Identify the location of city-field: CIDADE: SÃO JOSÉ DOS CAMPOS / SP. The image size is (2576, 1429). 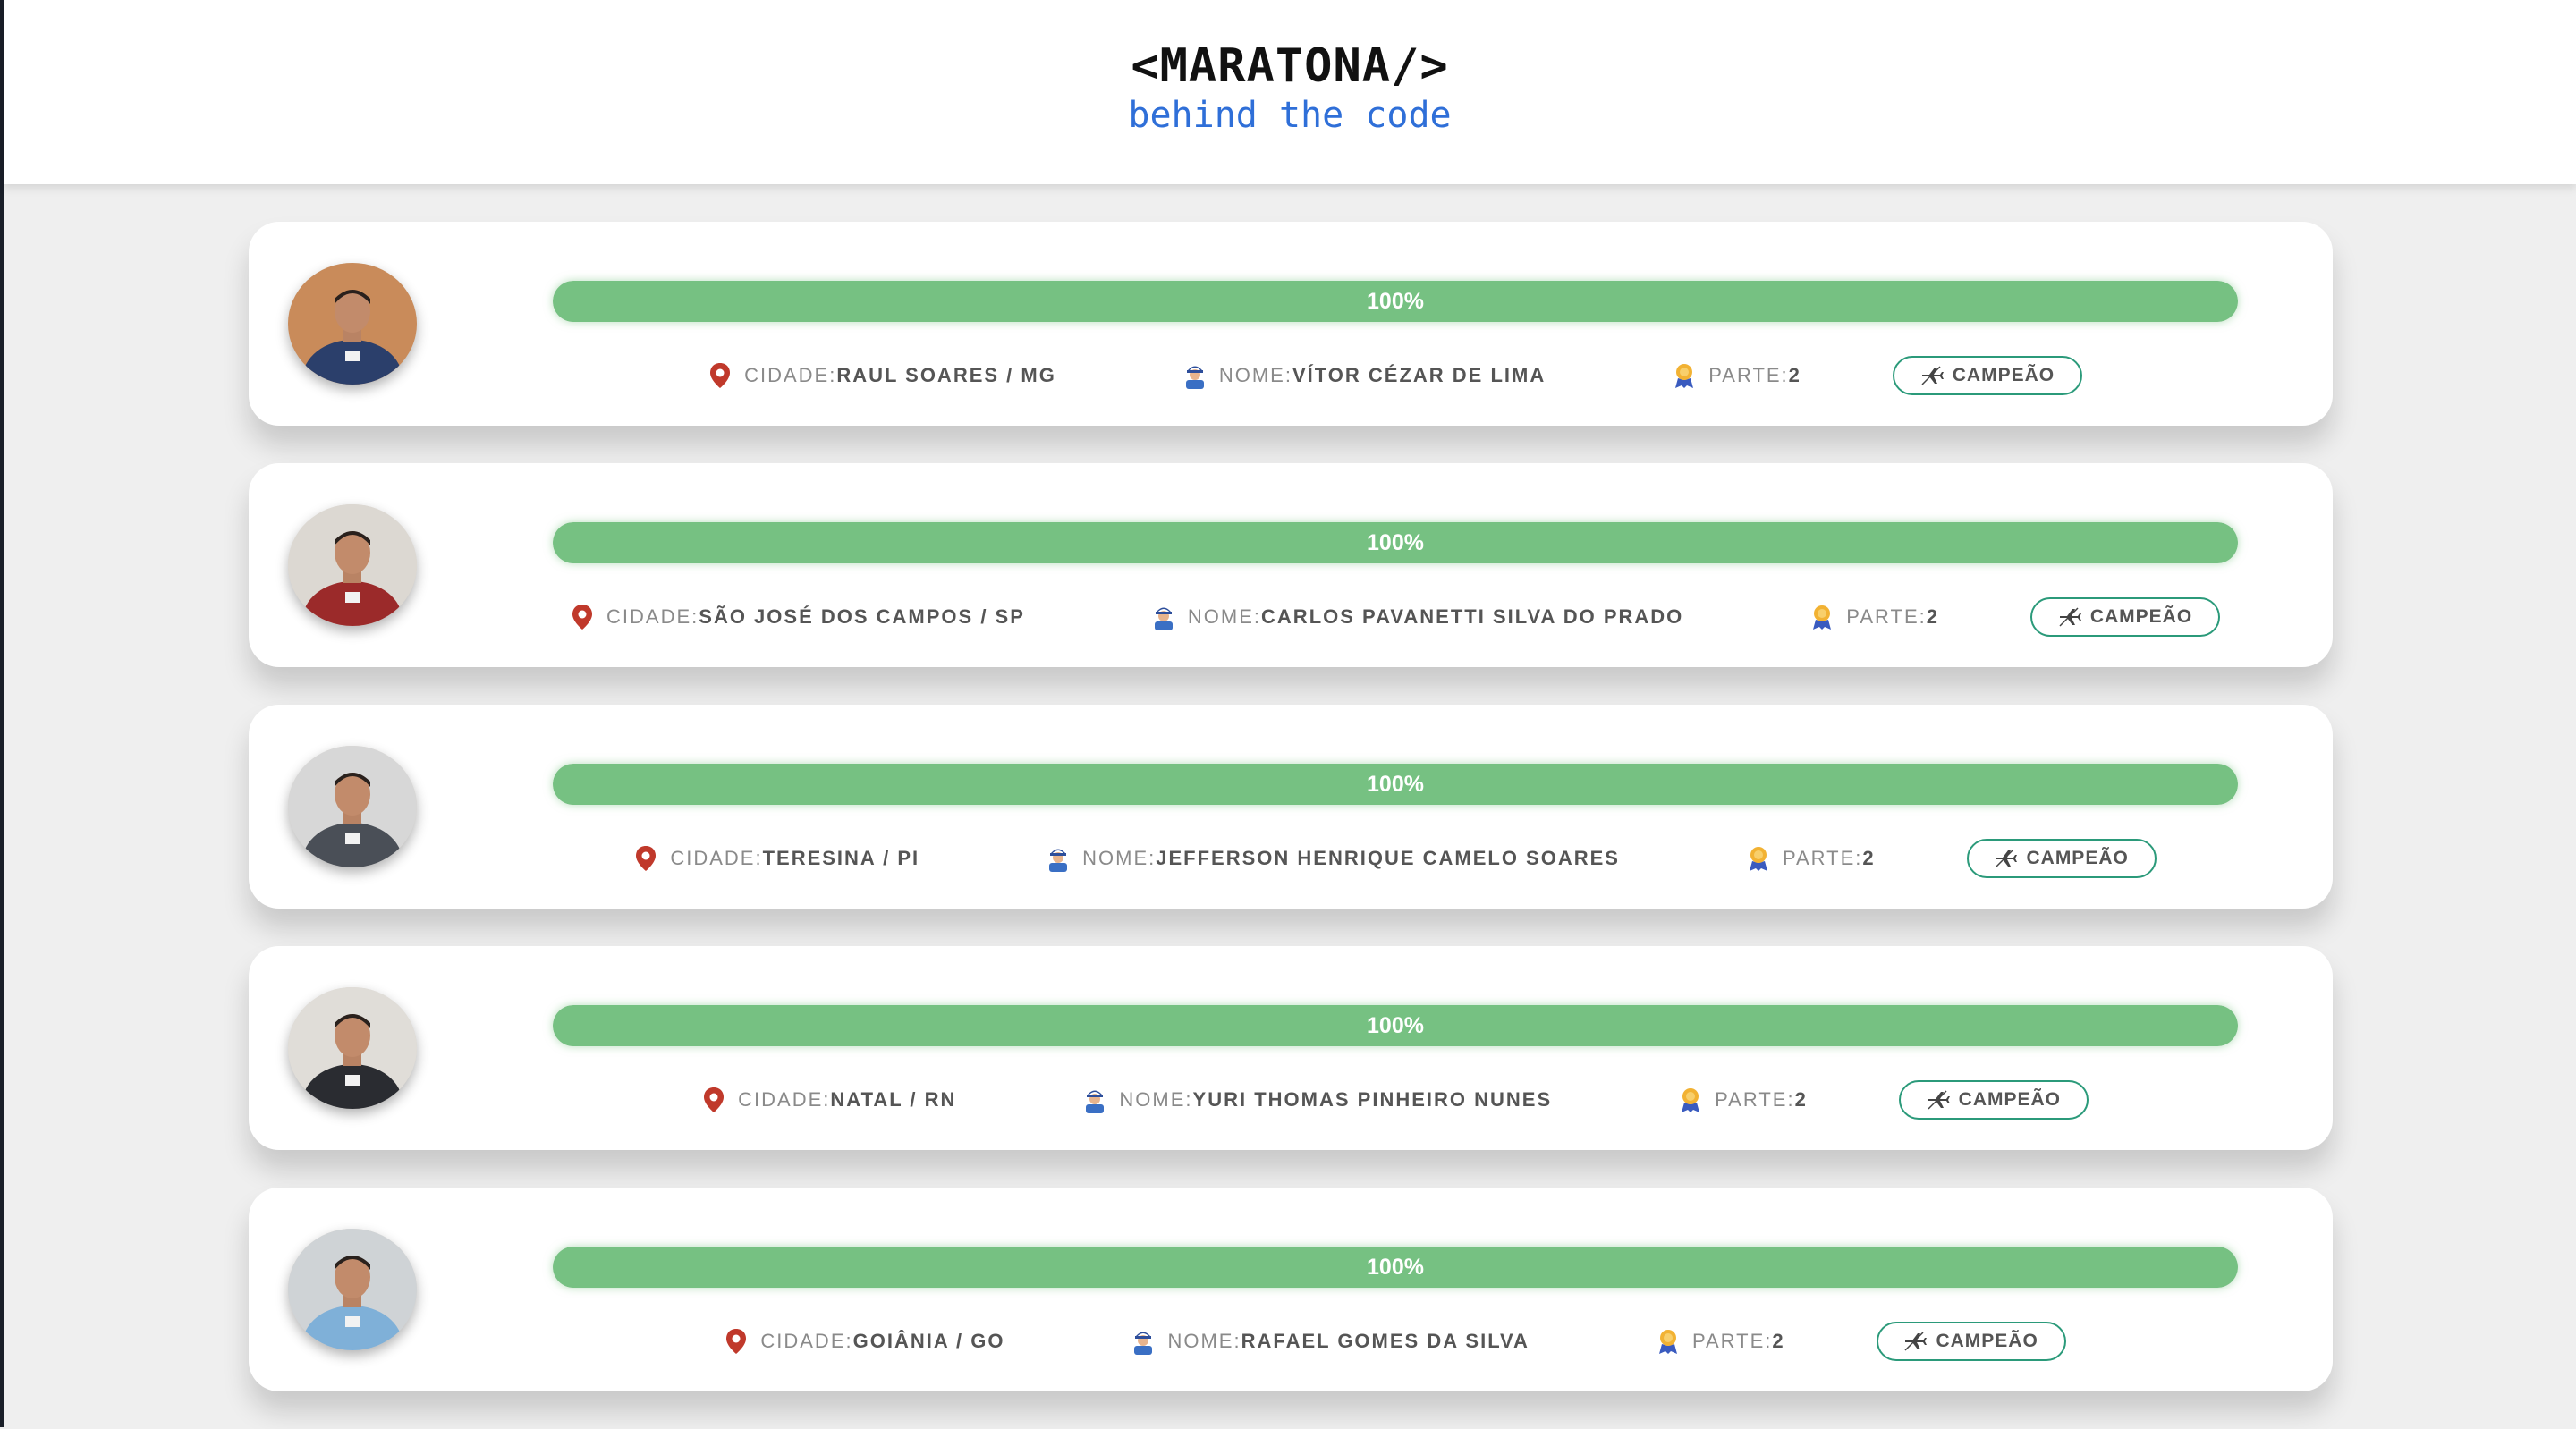
(798, 617).